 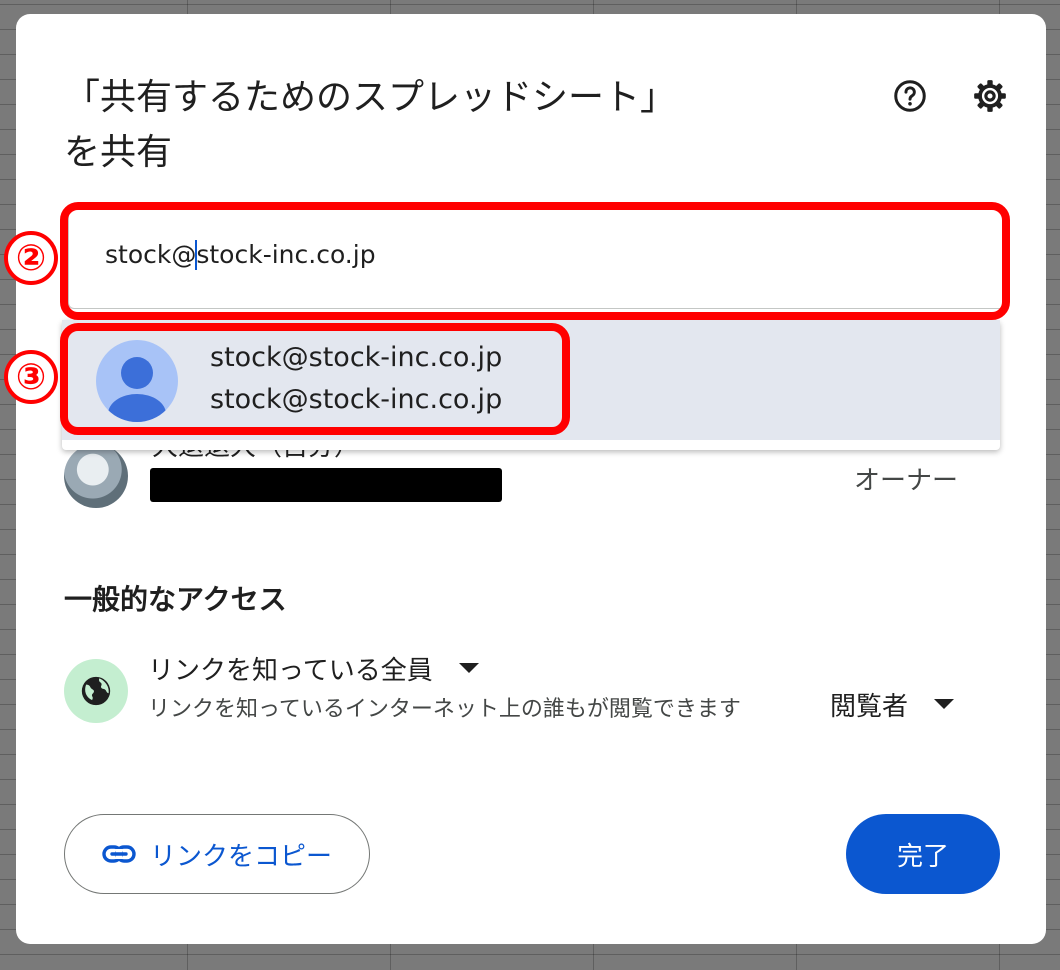 I want to click on dialog-title-line1: 「共有するためのスプレッドシート」, so click(x=370, y=97).